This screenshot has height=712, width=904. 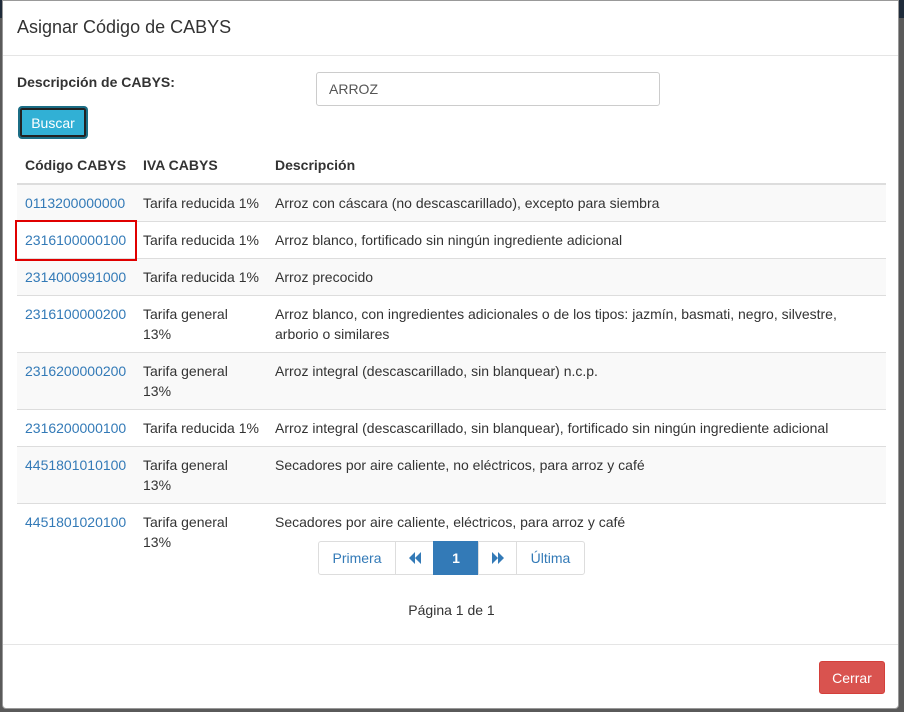 What do you see at coordinates (75, 314) in the screenshot?
I see `cabys-code-link: 2316100000200` at bounding box center [75, 314].